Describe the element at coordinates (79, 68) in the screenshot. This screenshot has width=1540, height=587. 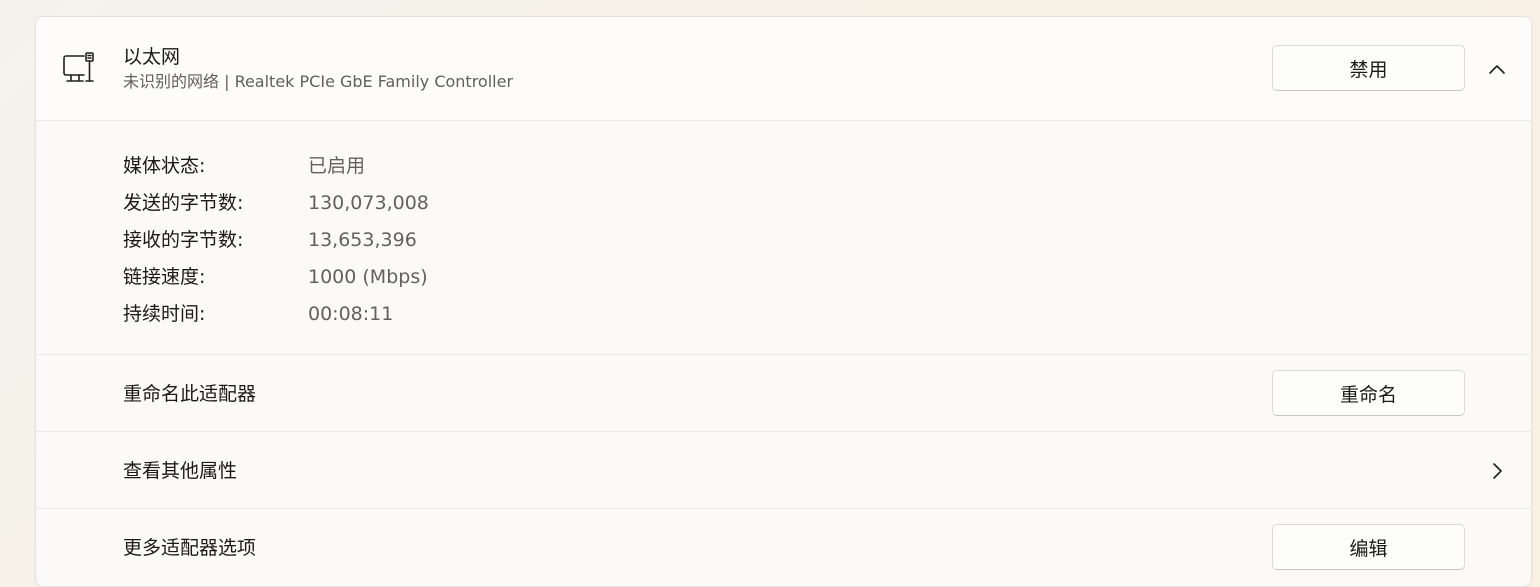
I see `wired-network-adapter-icon` at that location.